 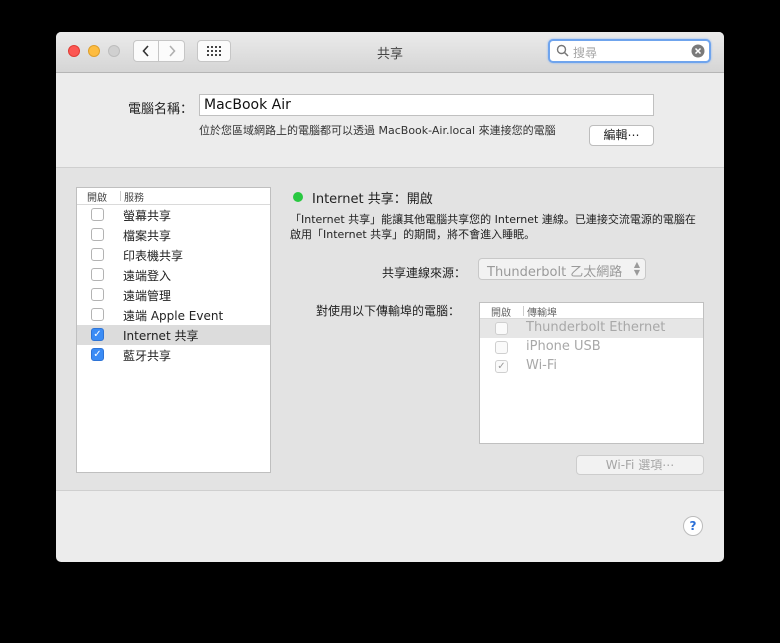 I want to click on share-from-label: 共享連線來源：, so click(x=424, y=273).